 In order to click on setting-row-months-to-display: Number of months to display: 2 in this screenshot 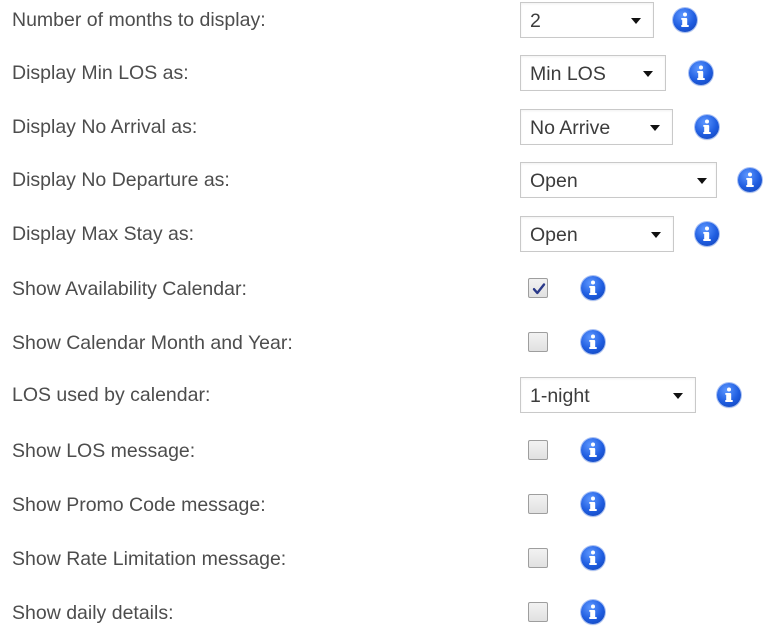, I will do `click(383, 22)`.